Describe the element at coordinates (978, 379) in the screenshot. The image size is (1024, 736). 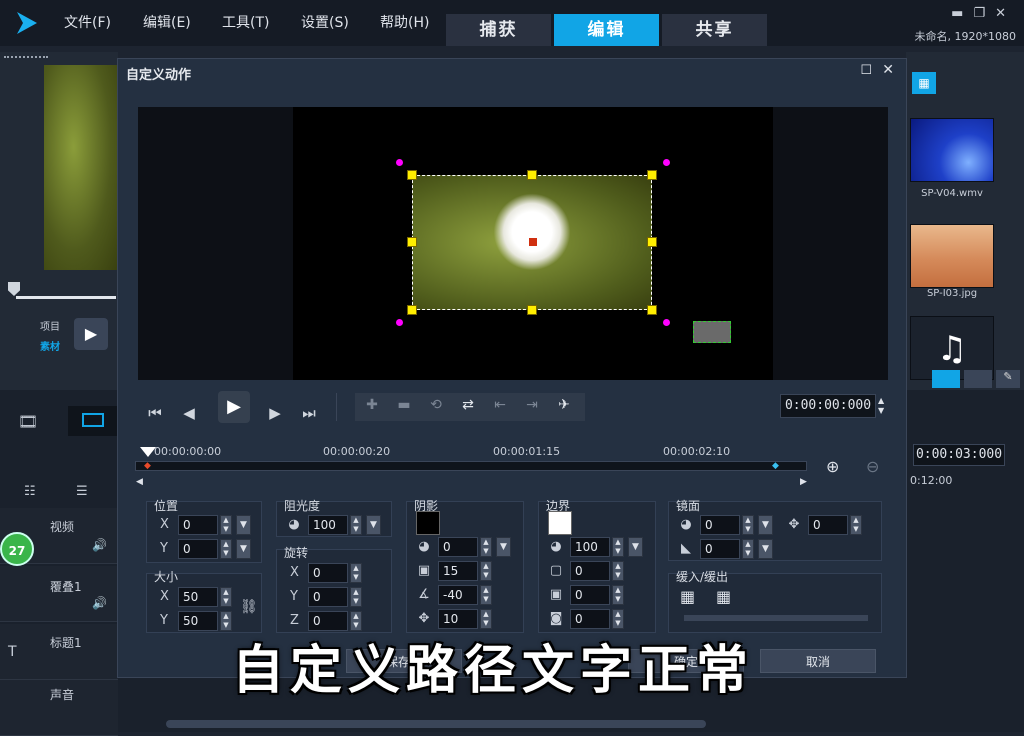
I see `library-split-button` at that location.